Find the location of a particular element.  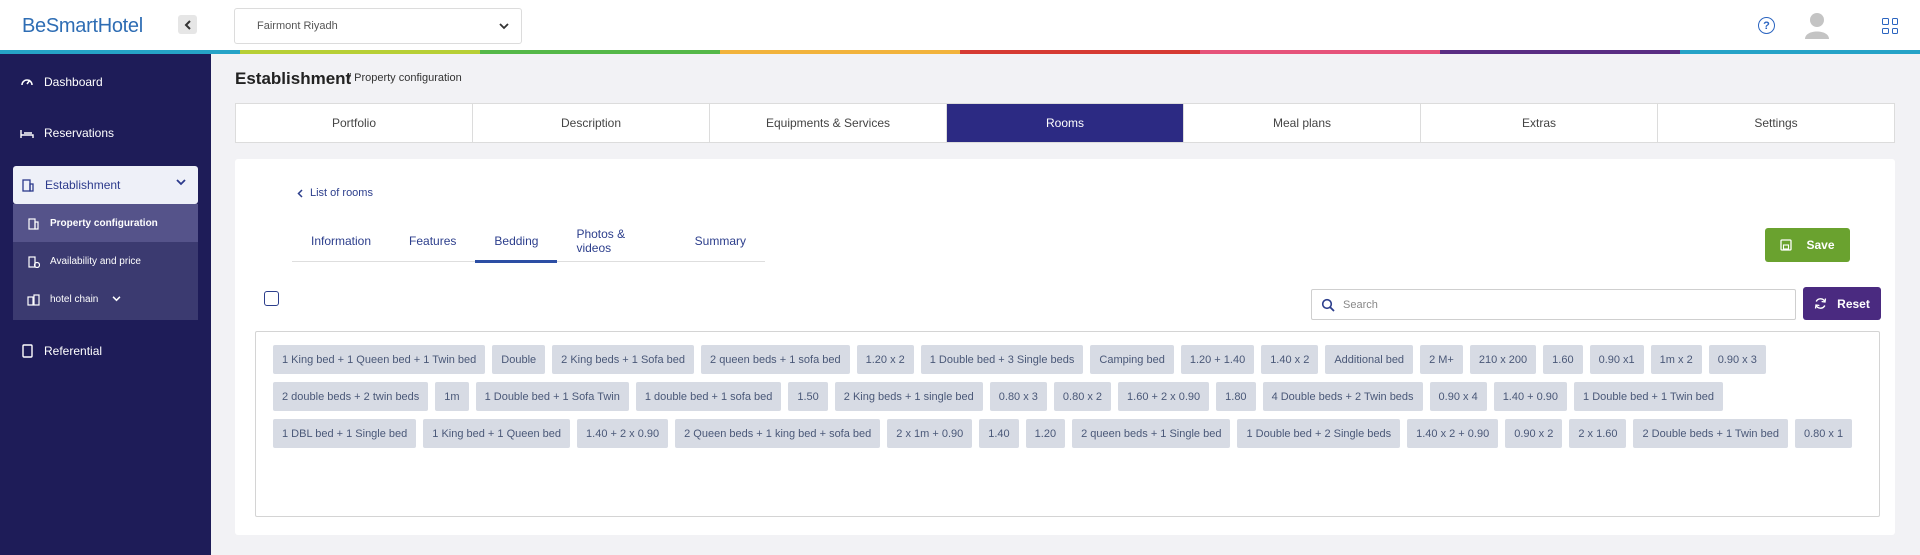

bedding-chip: 1.40 is located at coordinates (999, 433).